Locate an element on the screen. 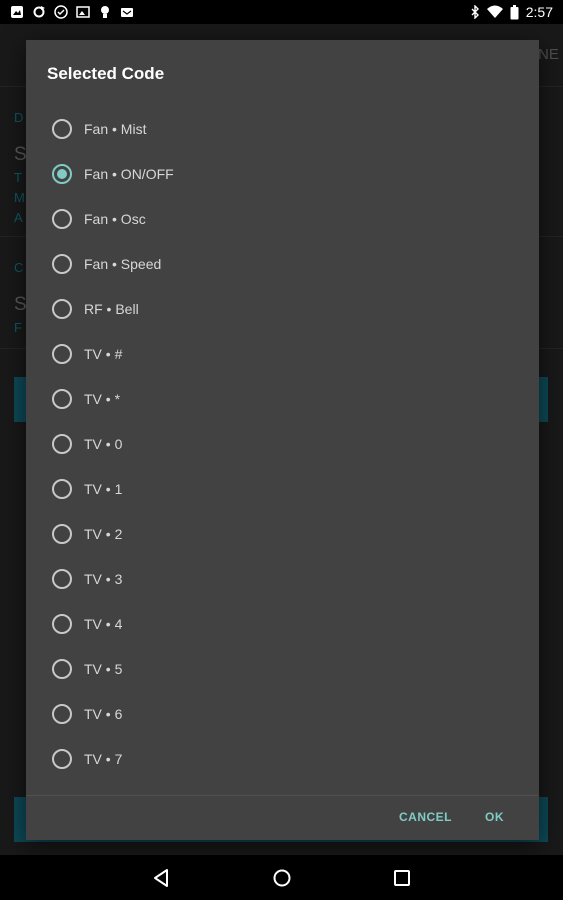 The width and height of the screenshot is (563, 900). dialog-actions: CANCEL OK is located at coordinates (282, 818).